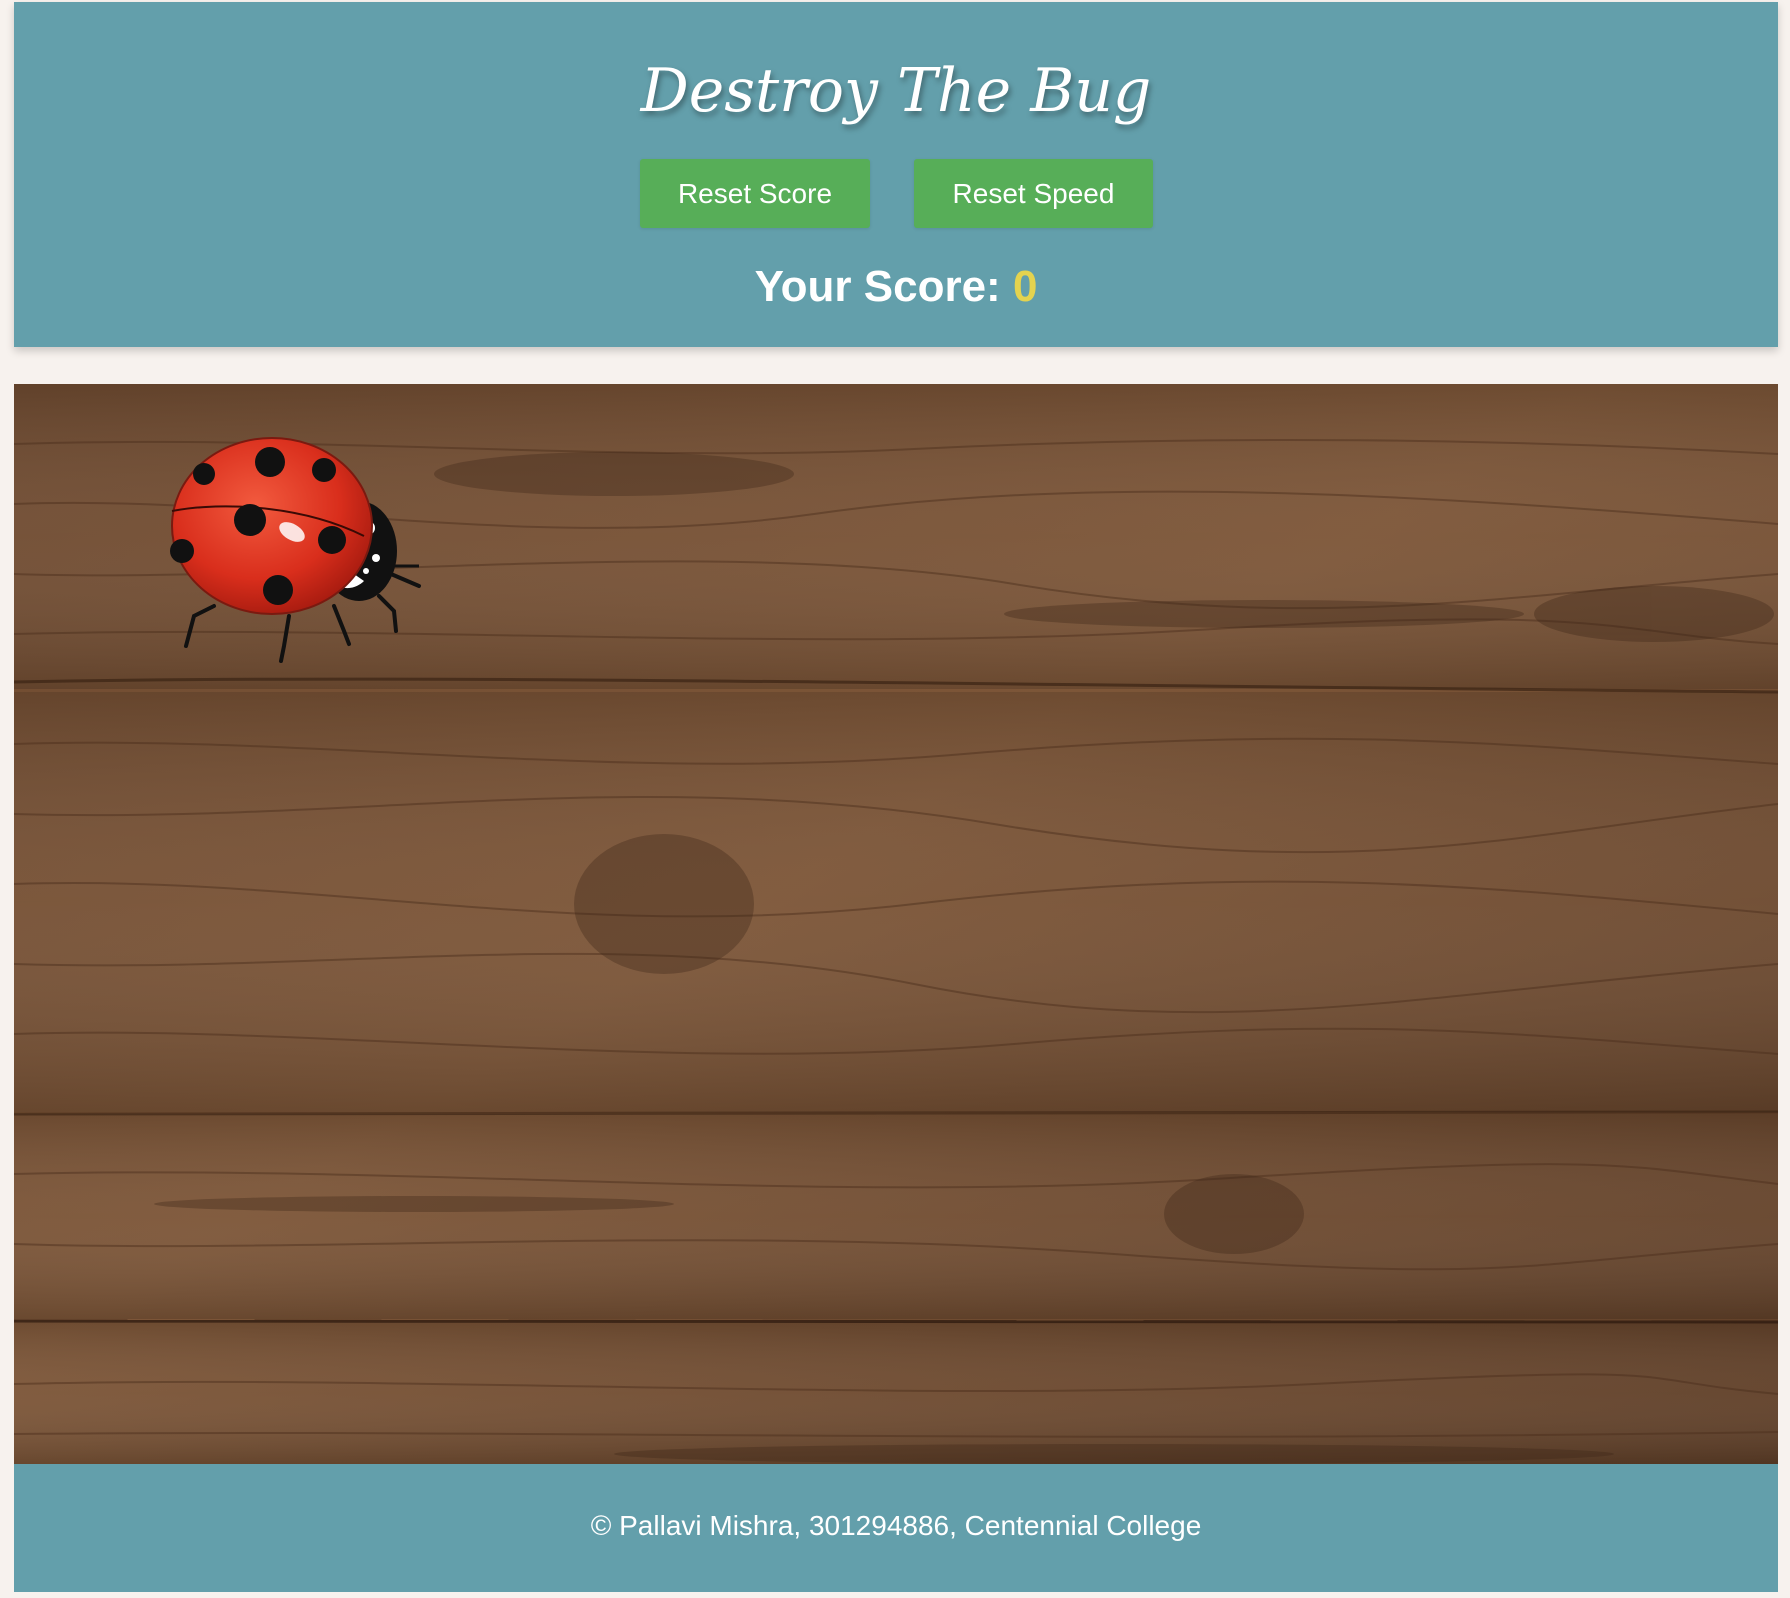 The height and width of the screenshot is (1598, 1790). What do you see at coordinates (319, 541) in the screenshot?
I see `ladybug-icon` at bounding box center [319, 541].